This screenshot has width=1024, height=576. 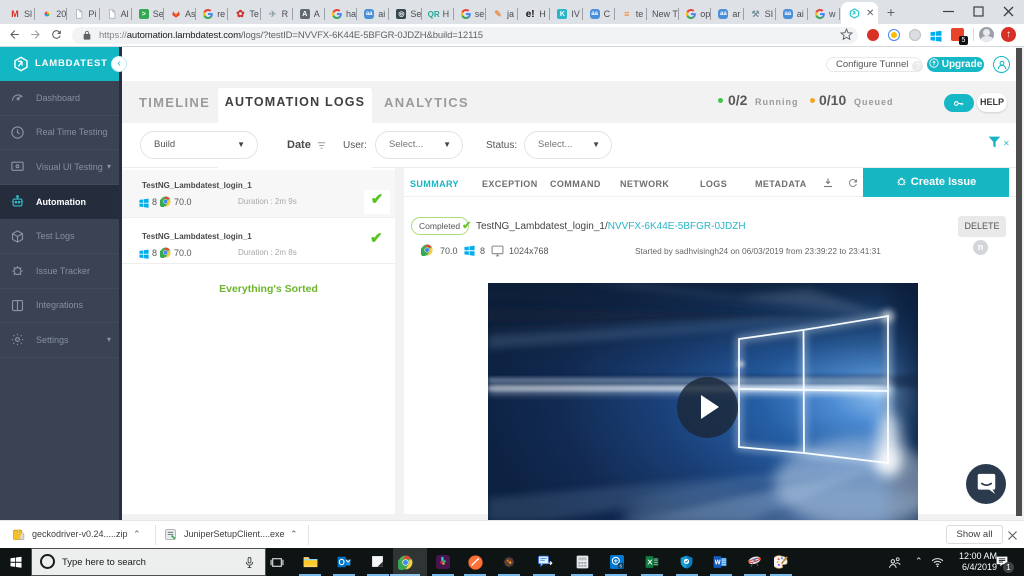 I want to click on svg-text: 6, so click(x=620, y=566).